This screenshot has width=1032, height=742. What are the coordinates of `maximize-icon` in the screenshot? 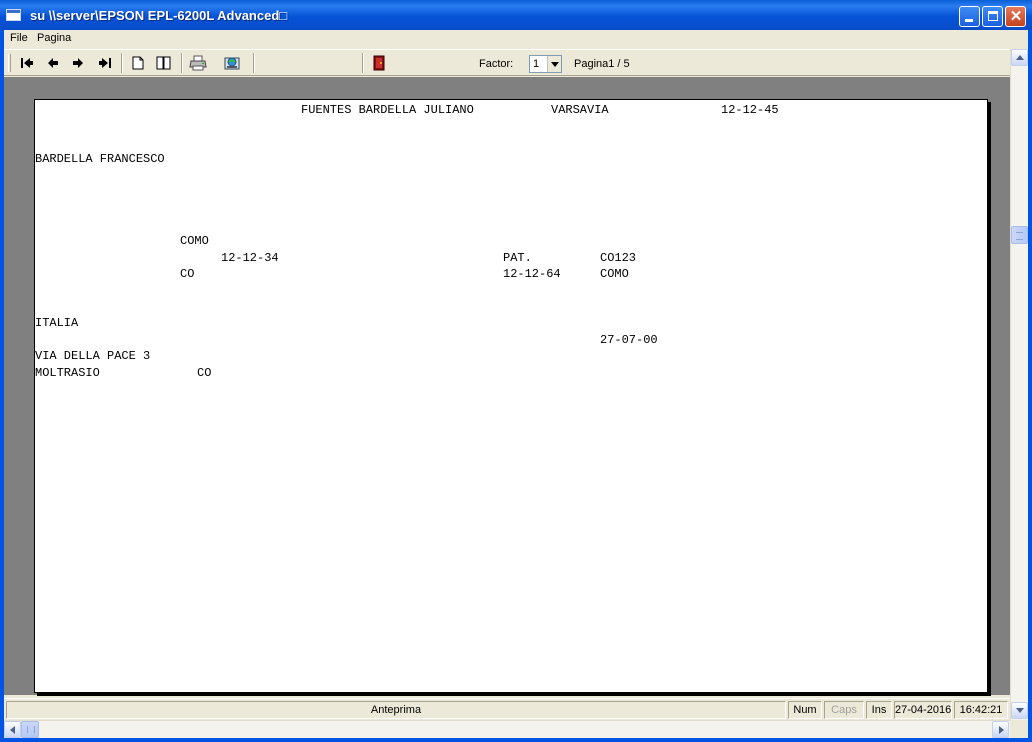 It's located at (993, 16).